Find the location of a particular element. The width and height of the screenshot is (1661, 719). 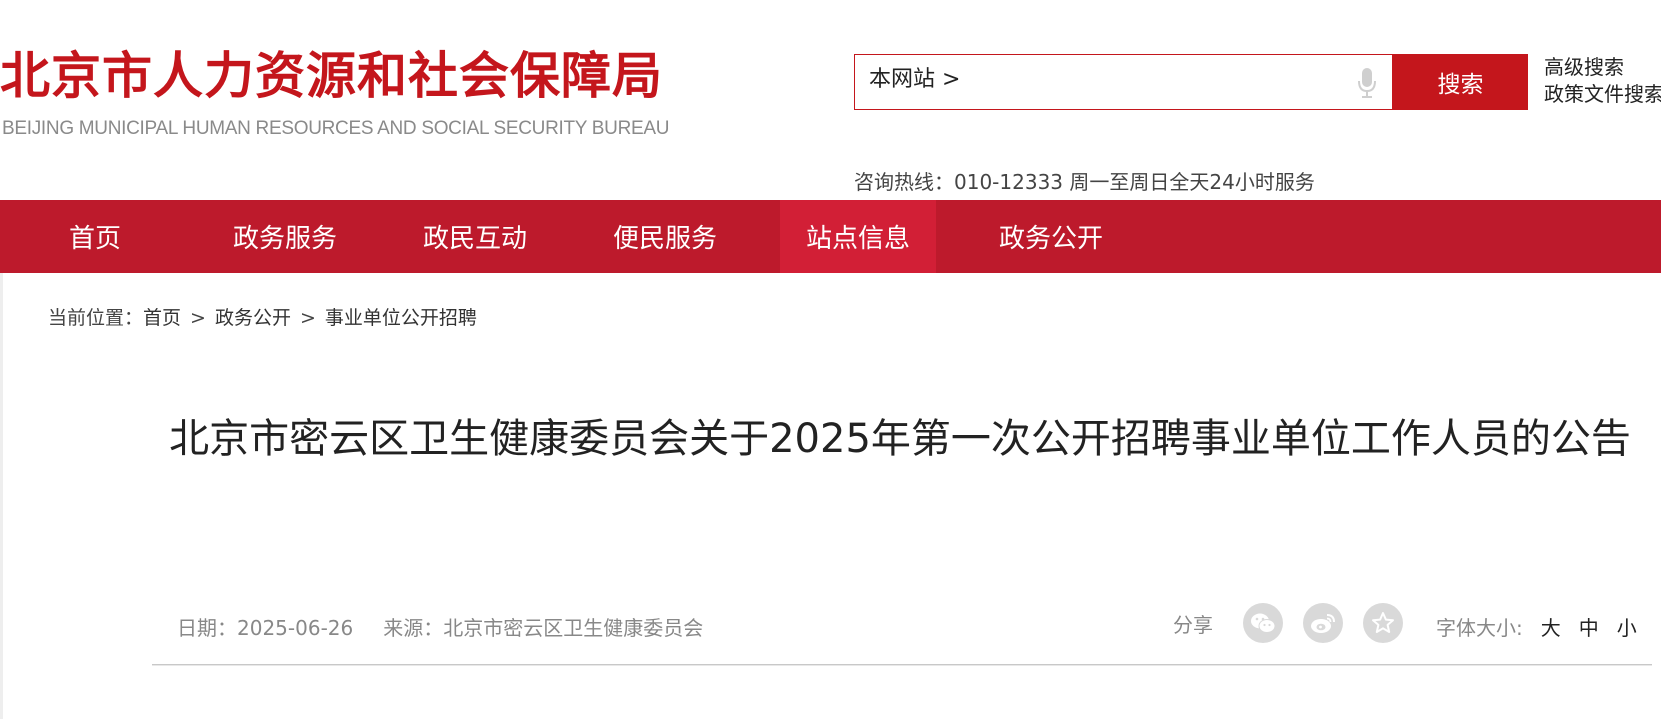

main-nav: 首页 政务服务 政民互动 便民服务 站点信息 政务公开 is located at coordinates (830, 236).